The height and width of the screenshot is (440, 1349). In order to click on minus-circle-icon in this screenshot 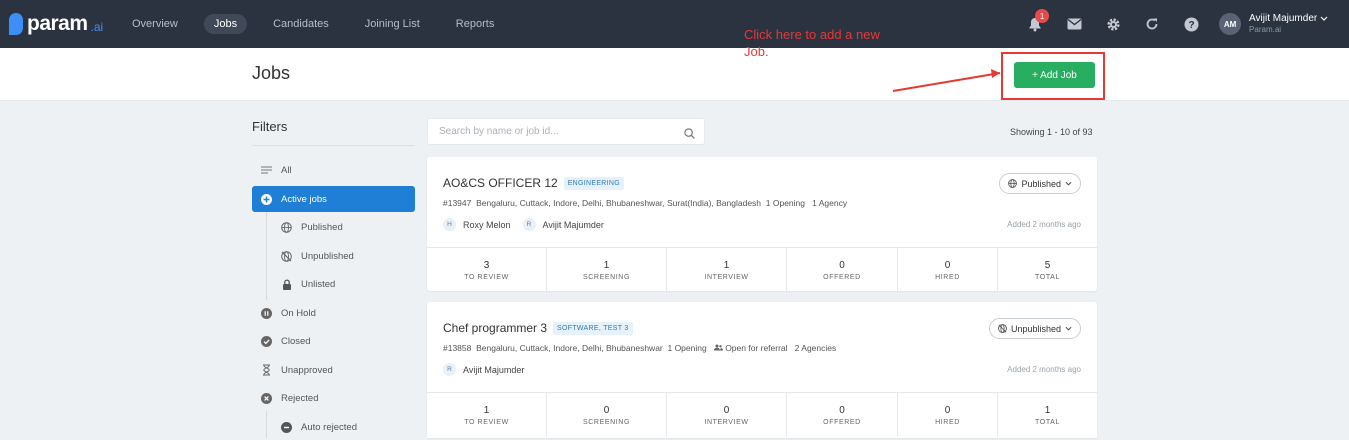, I will do `click(286, 427)`.